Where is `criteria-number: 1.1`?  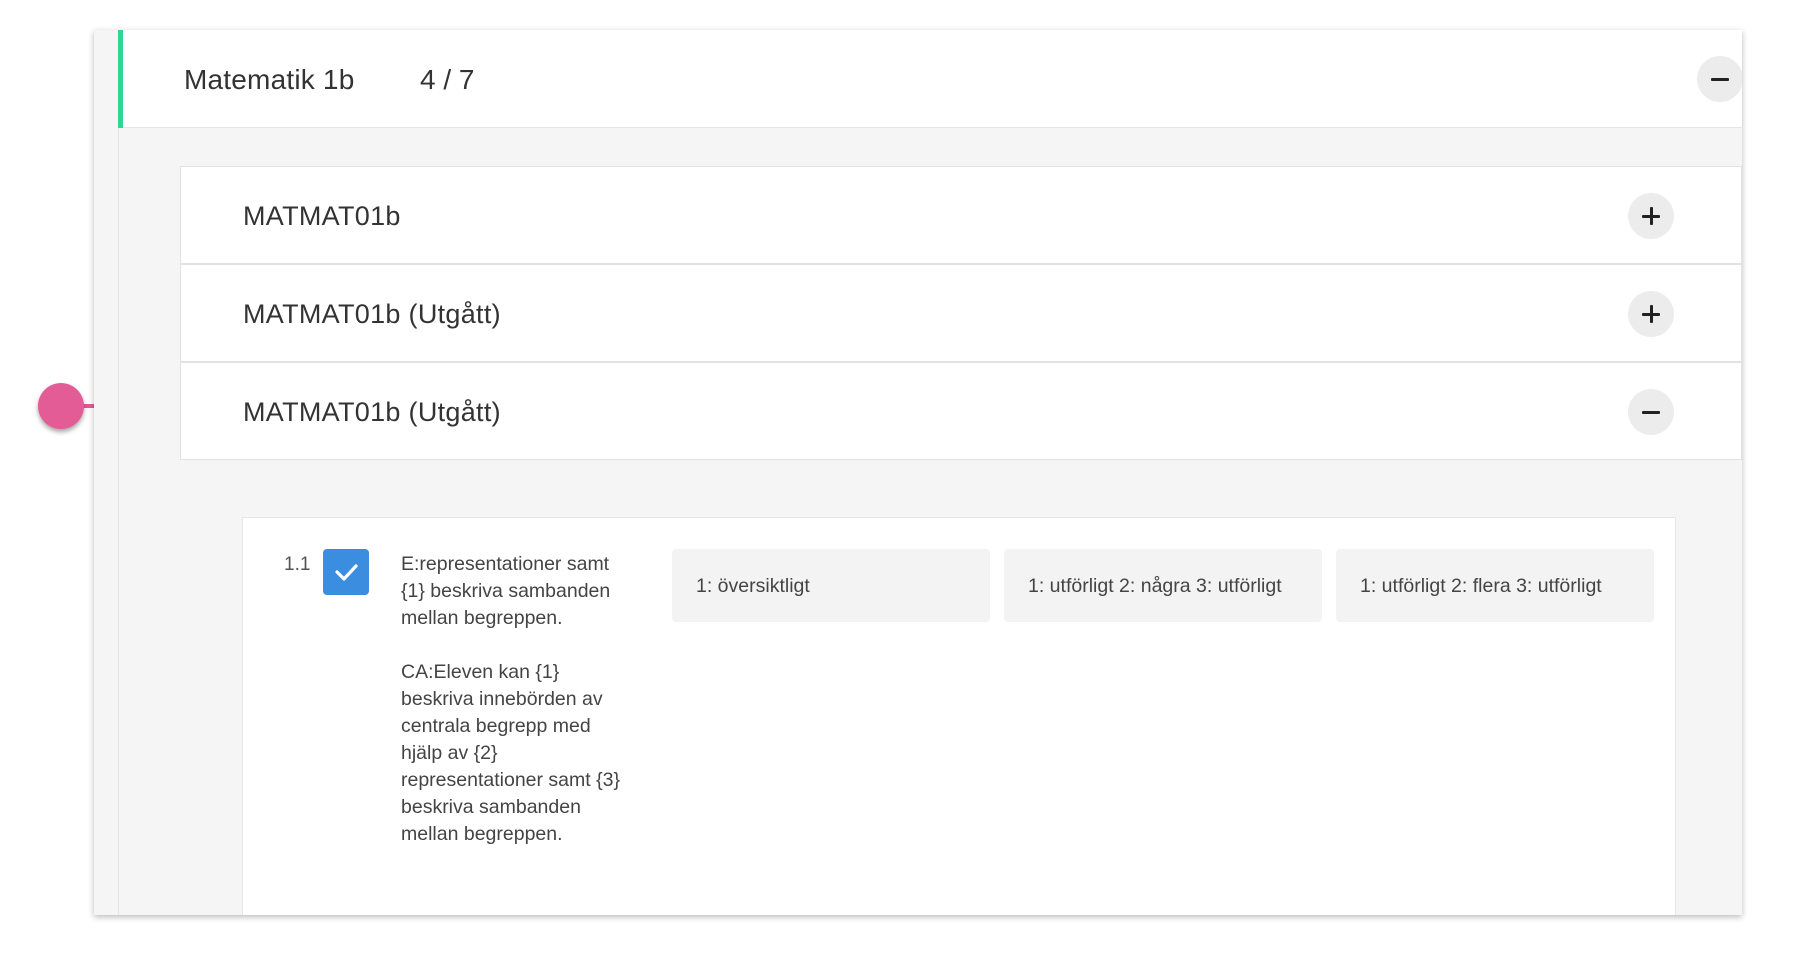 criteria-number: 1.1 is located at coordinates (297, 564).